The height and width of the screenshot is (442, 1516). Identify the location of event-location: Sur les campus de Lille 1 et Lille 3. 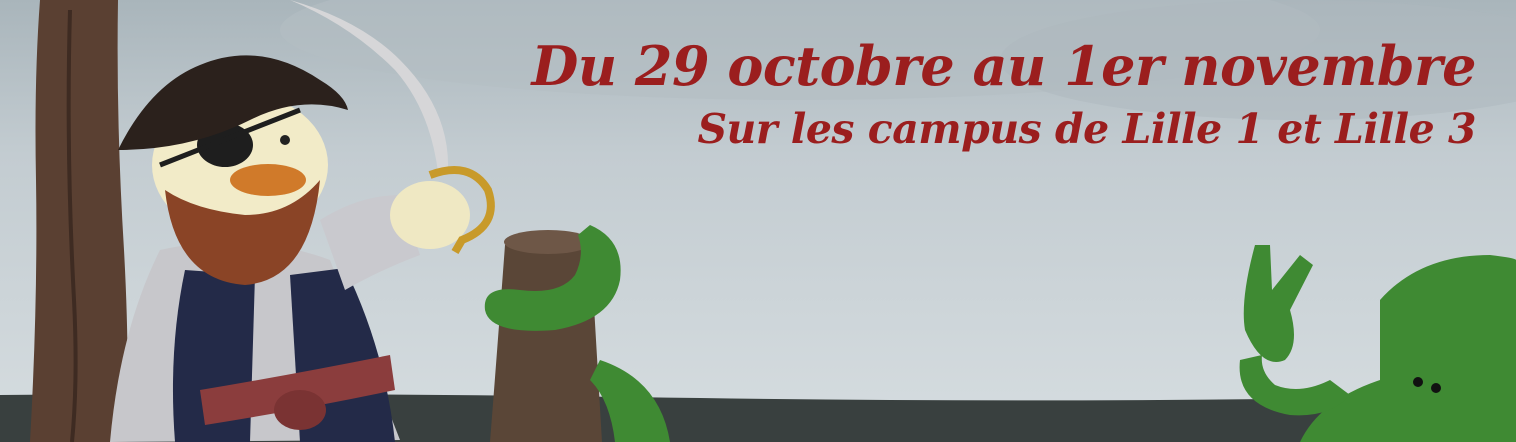
(1086, 129).